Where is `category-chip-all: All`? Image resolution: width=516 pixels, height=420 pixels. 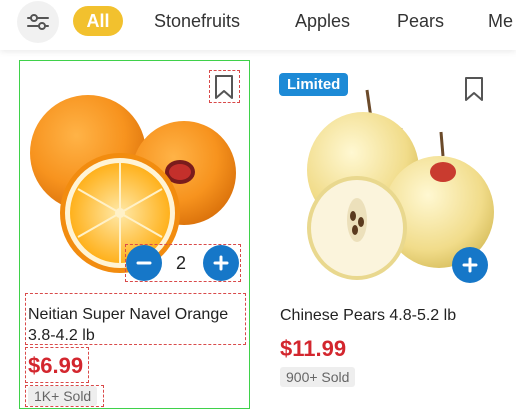
category-chip-all: All is located at coordinates (98, 21).